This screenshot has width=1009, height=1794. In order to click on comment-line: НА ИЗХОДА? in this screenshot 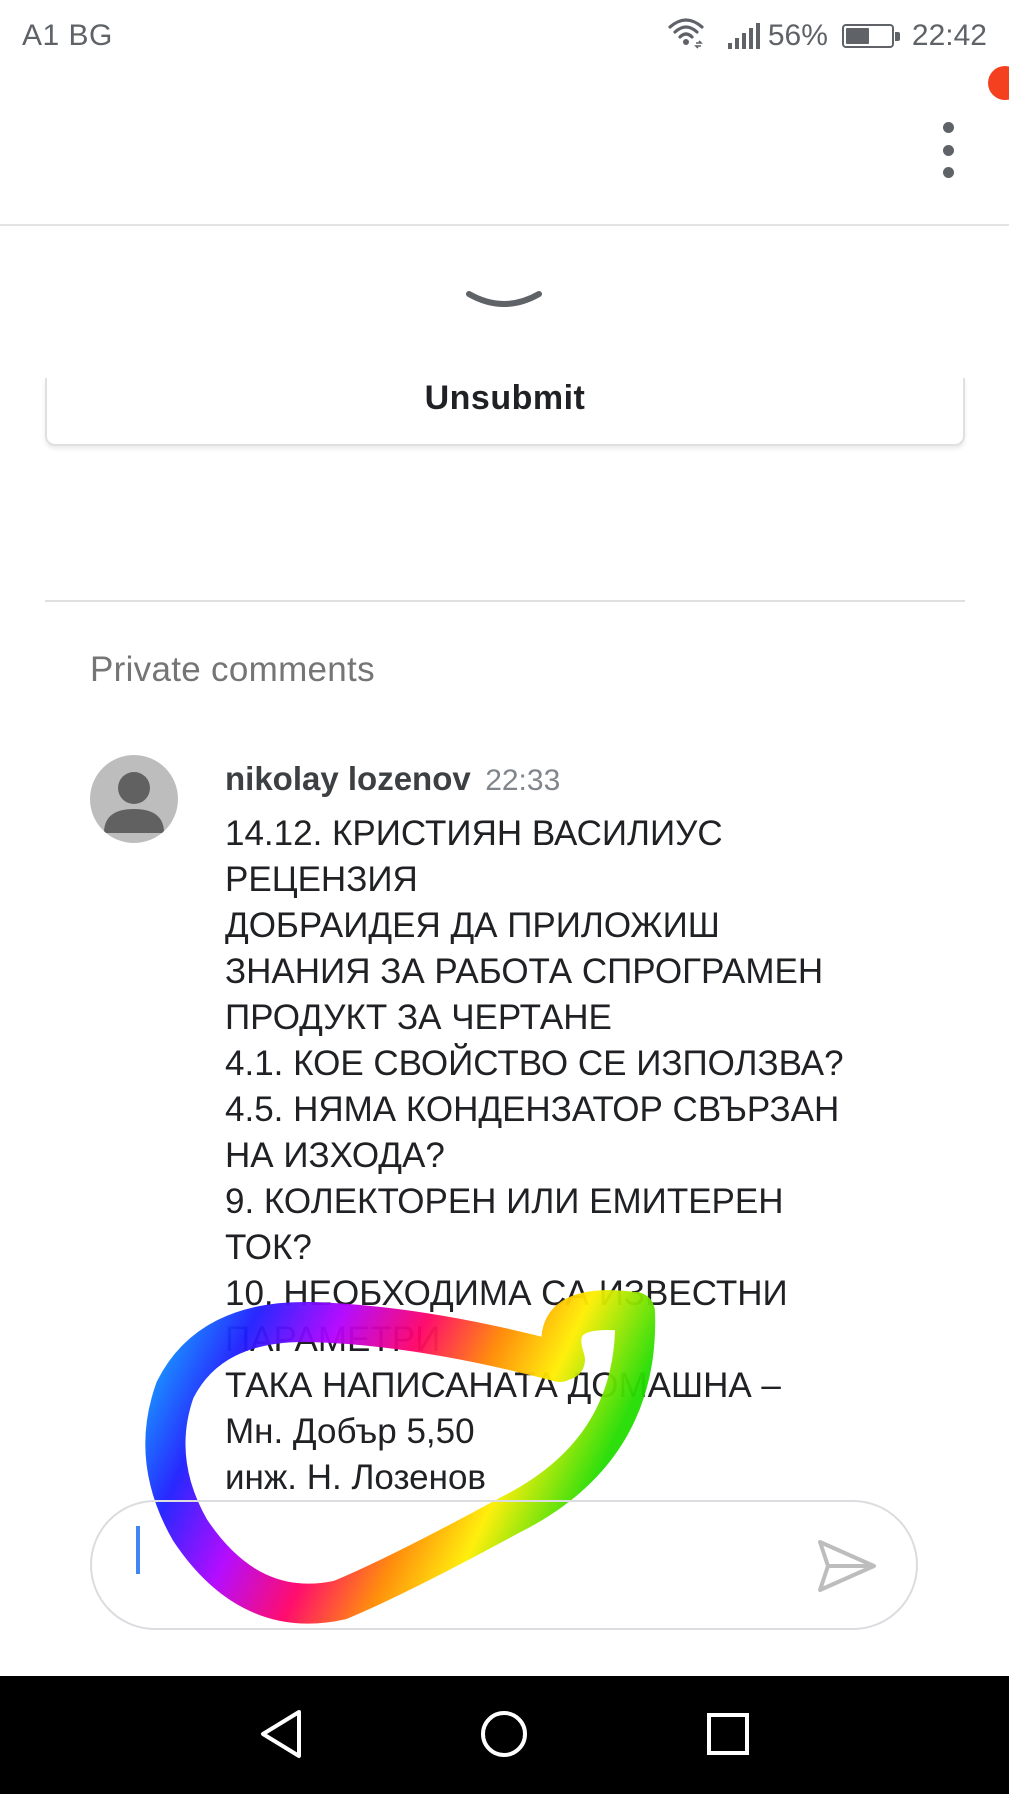, I will do `click(335, 1155)`.